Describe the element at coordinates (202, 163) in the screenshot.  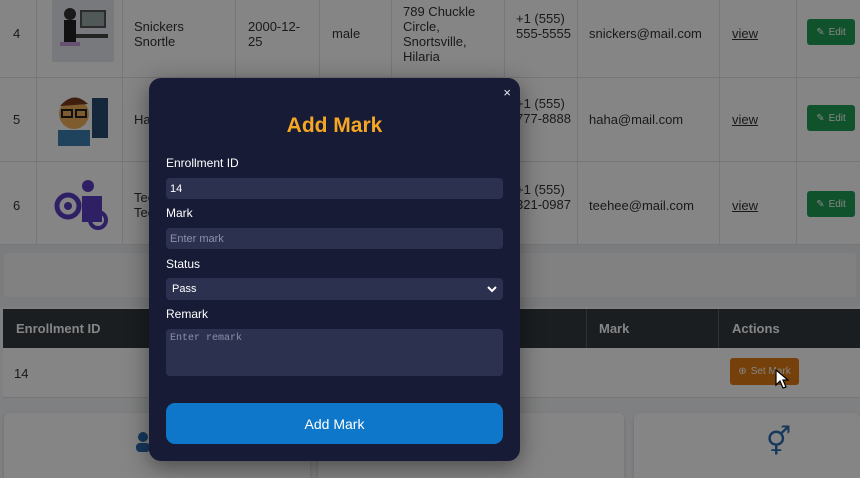
I see `enrollment-id-label: Enrollment ID` at that location.